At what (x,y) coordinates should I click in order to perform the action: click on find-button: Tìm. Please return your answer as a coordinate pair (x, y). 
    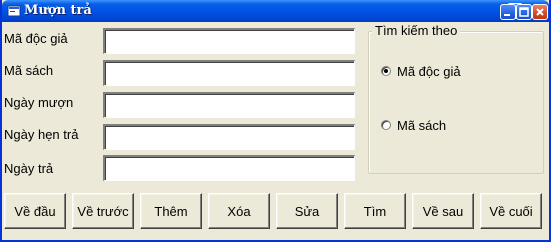
    Looking at the image, I should click on (375, 211).